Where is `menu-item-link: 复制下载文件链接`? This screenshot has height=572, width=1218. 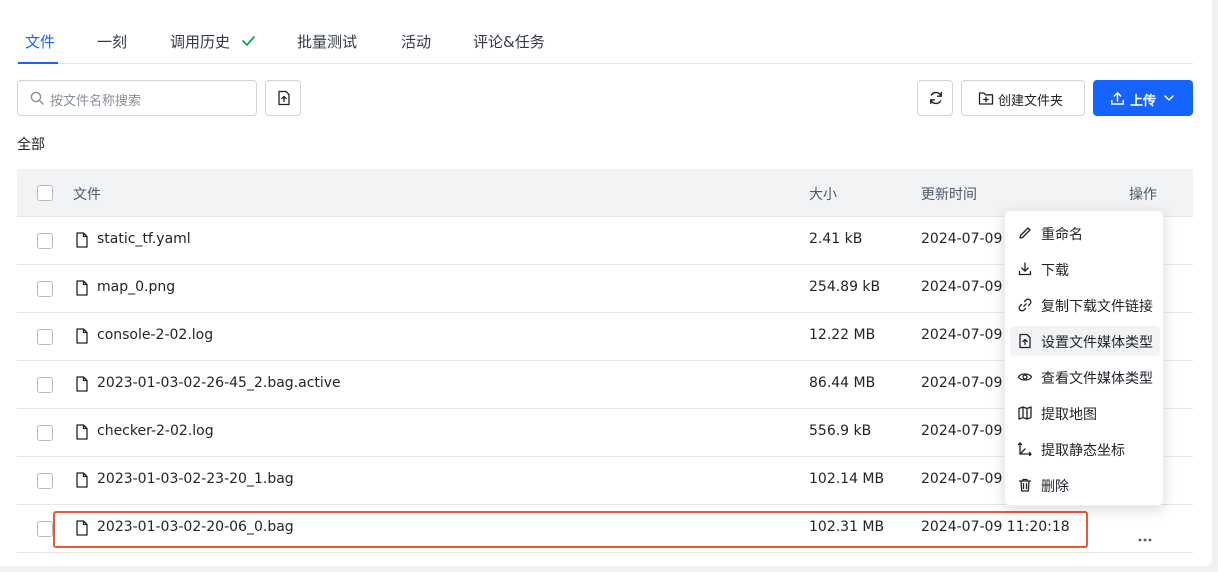
menu-item-link: 复制下载文件链接 is located at coordinates (1085, 305).